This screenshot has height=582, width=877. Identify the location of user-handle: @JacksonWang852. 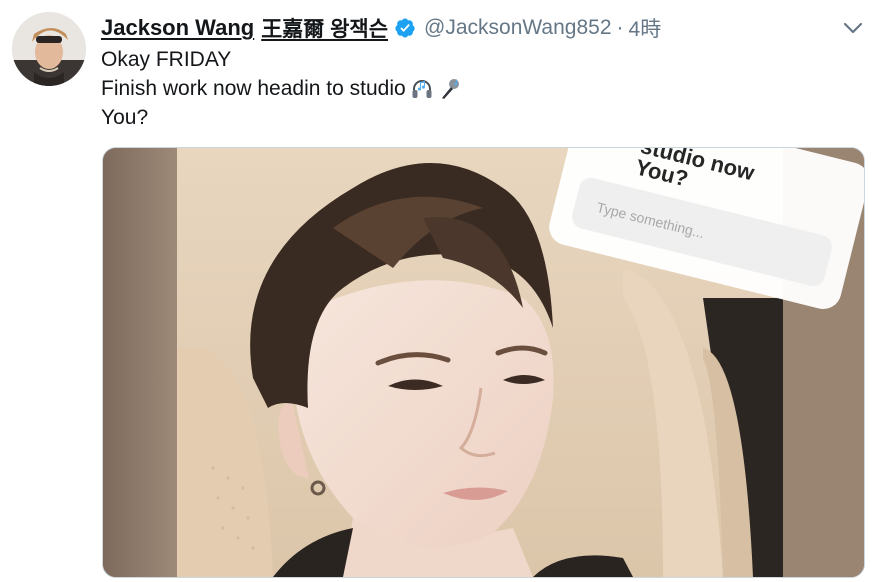
(517, 28).